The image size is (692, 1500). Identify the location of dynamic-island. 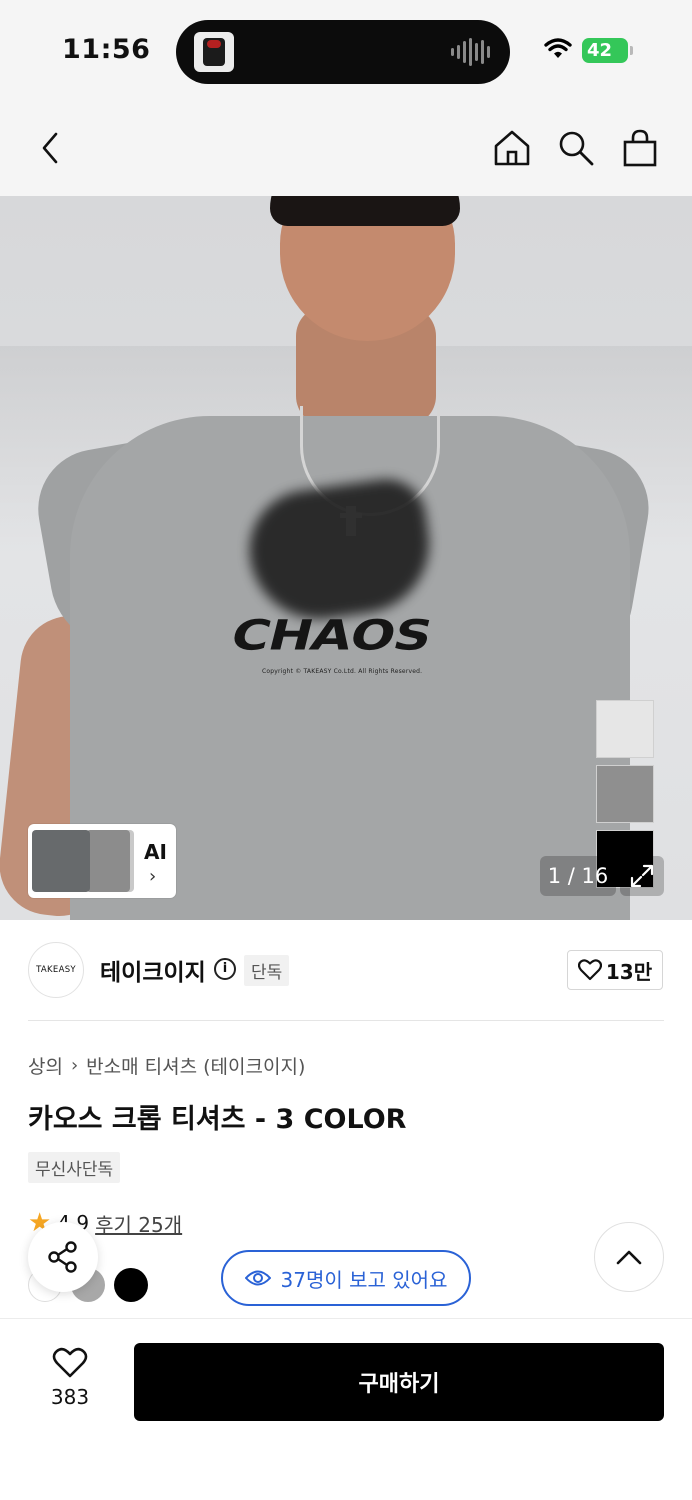
(343, 52).